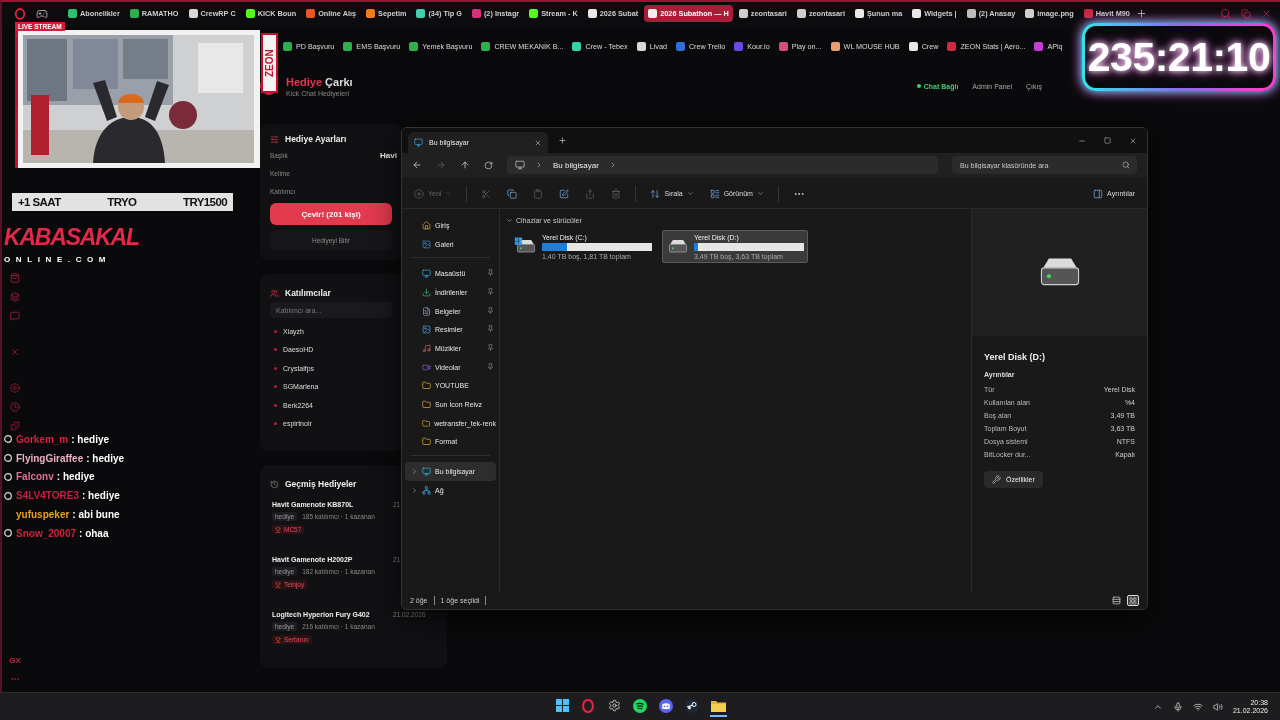  What do you see at coordinates (486, 193) in the screenshot?
I see `scissors-icon` at bounding box center [486, 193].